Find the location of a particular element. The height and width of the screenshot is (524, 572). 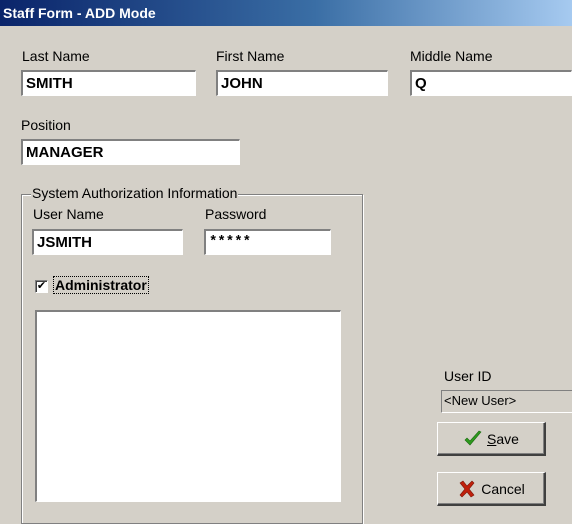

password-field: ***** is located at coordinates (267, 242).